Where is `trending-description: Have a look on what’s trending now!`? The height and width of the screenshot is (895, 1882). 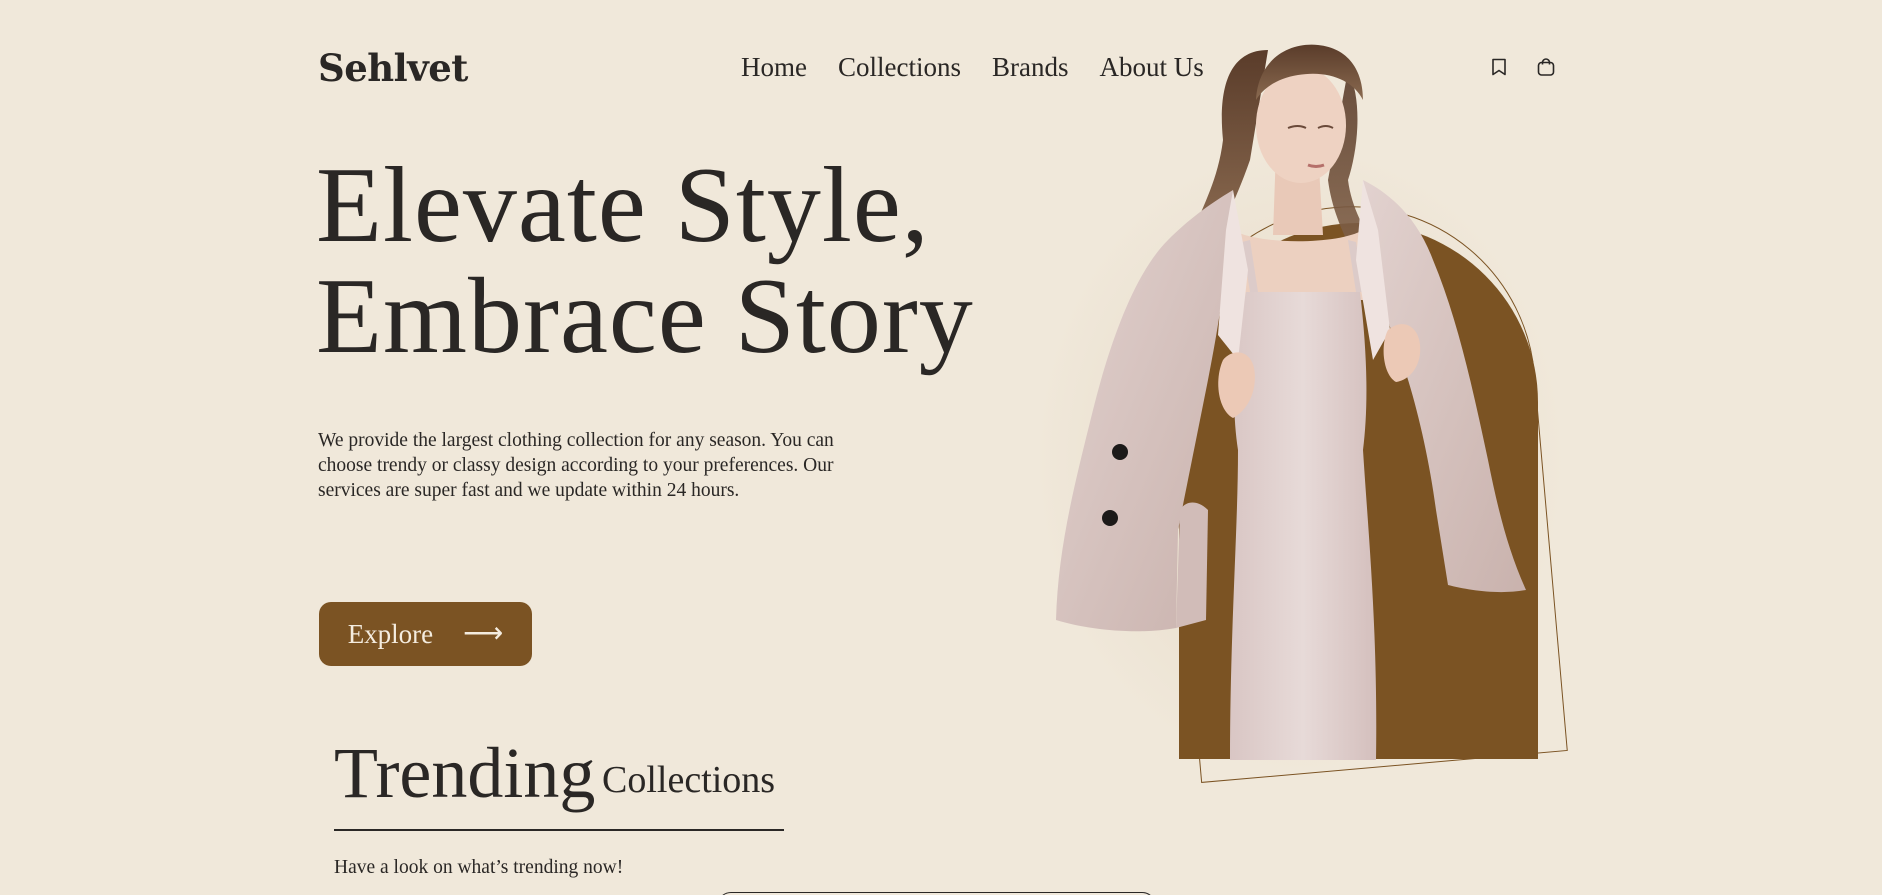
trending-description: Have a look on what’s trending now! is located at coordinates (479, 867).